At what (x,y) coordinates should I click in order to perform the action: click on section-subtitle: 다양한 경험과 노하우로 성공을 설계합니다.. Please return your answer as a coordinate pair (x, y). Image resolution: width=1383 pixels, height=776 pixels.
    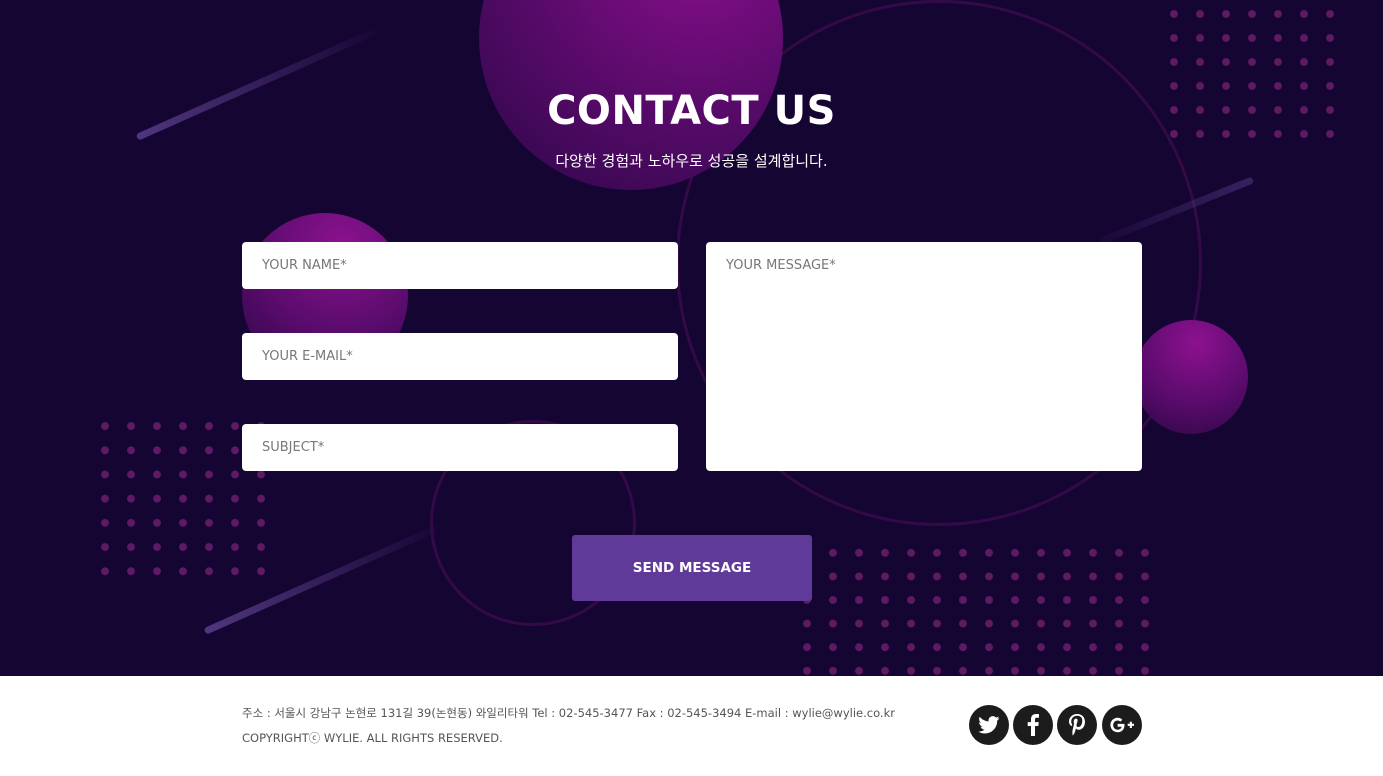
    Looking at the image, I should click on (691, 161).